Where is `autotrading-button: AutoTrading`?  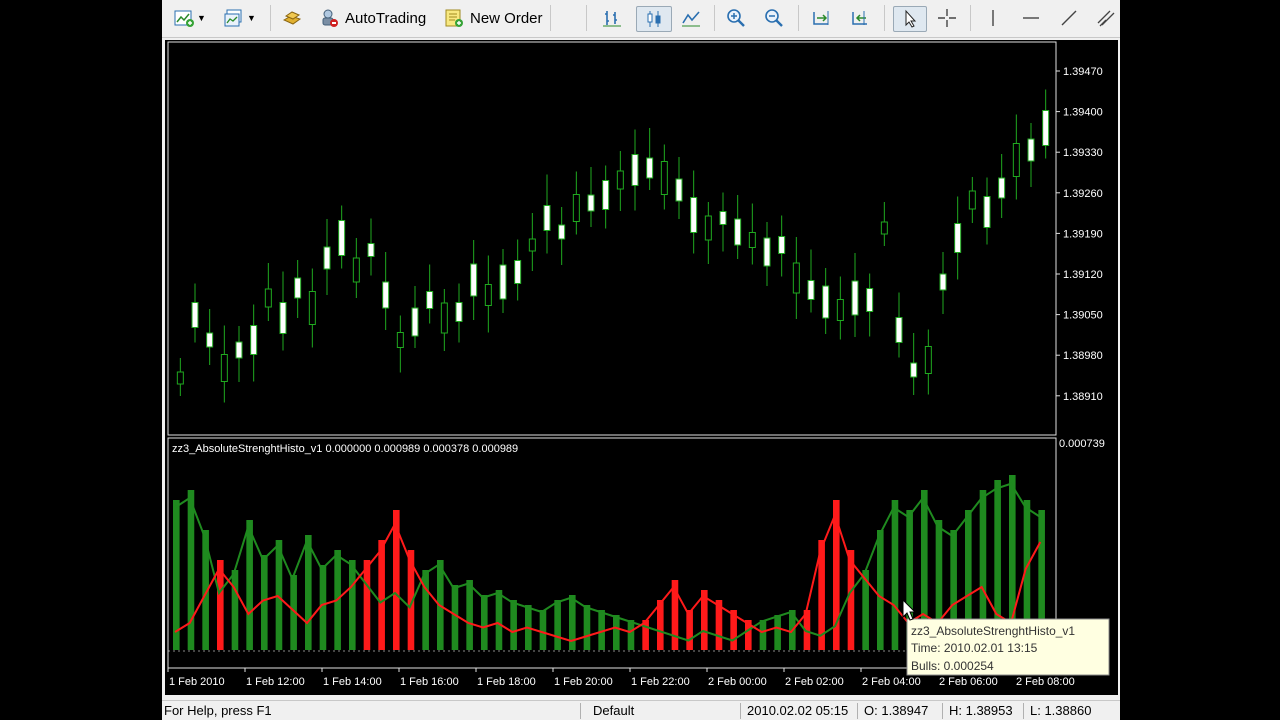
autotrading-button: AutoTrading is located at coordinates (372, 18).